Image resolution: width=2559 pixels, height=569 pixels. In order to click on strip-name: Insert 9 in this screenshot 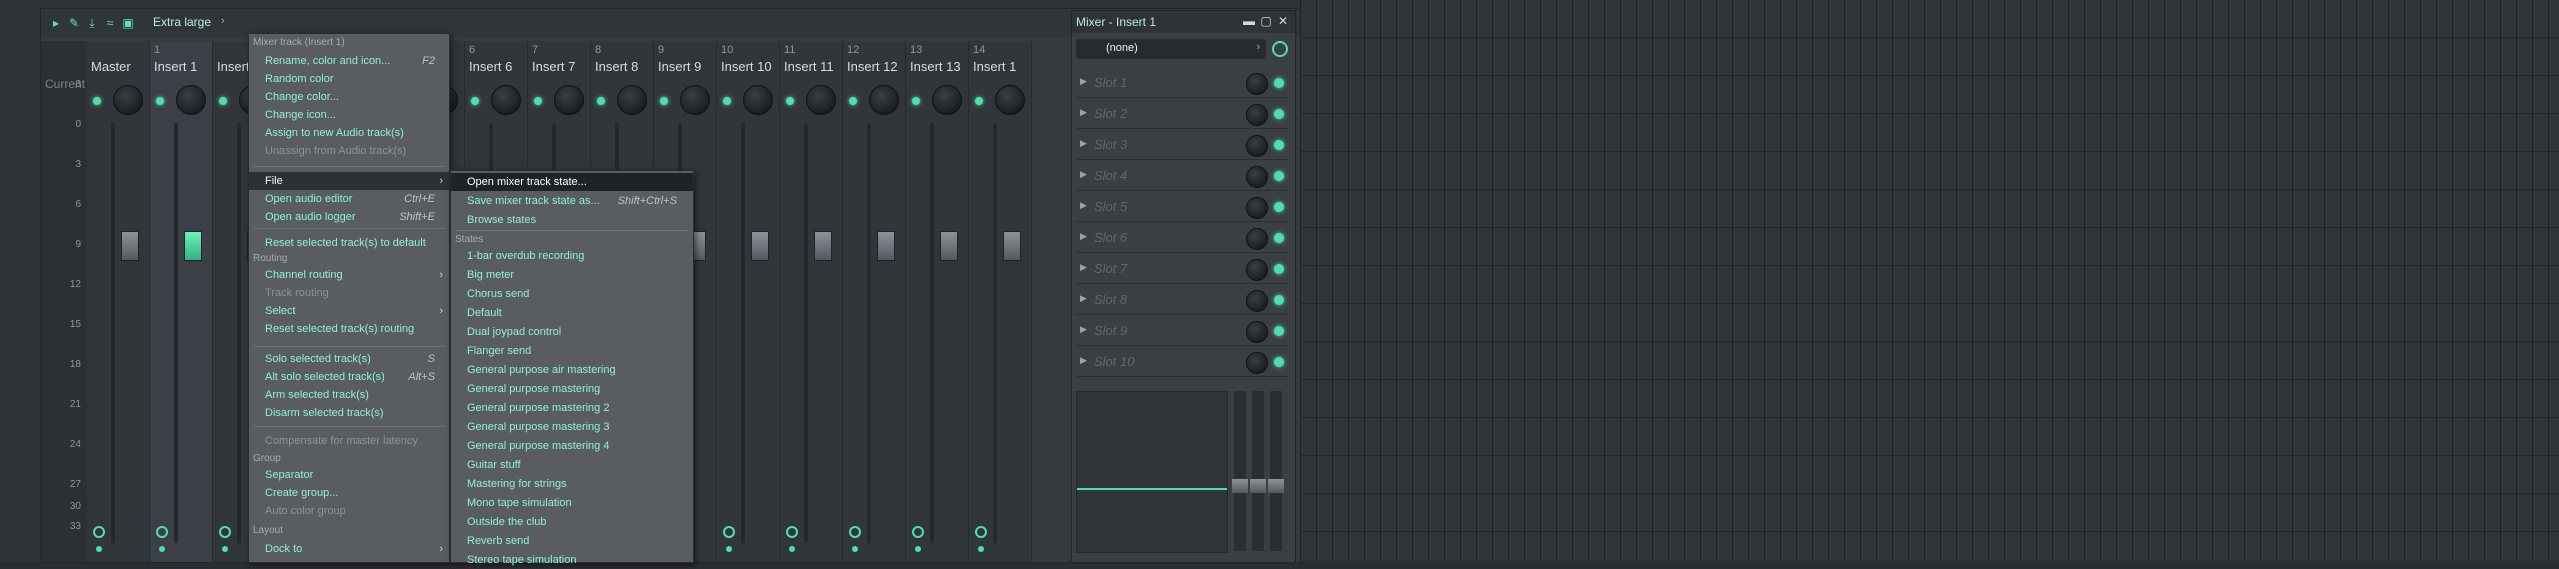, I will do `click(679, 66)`.